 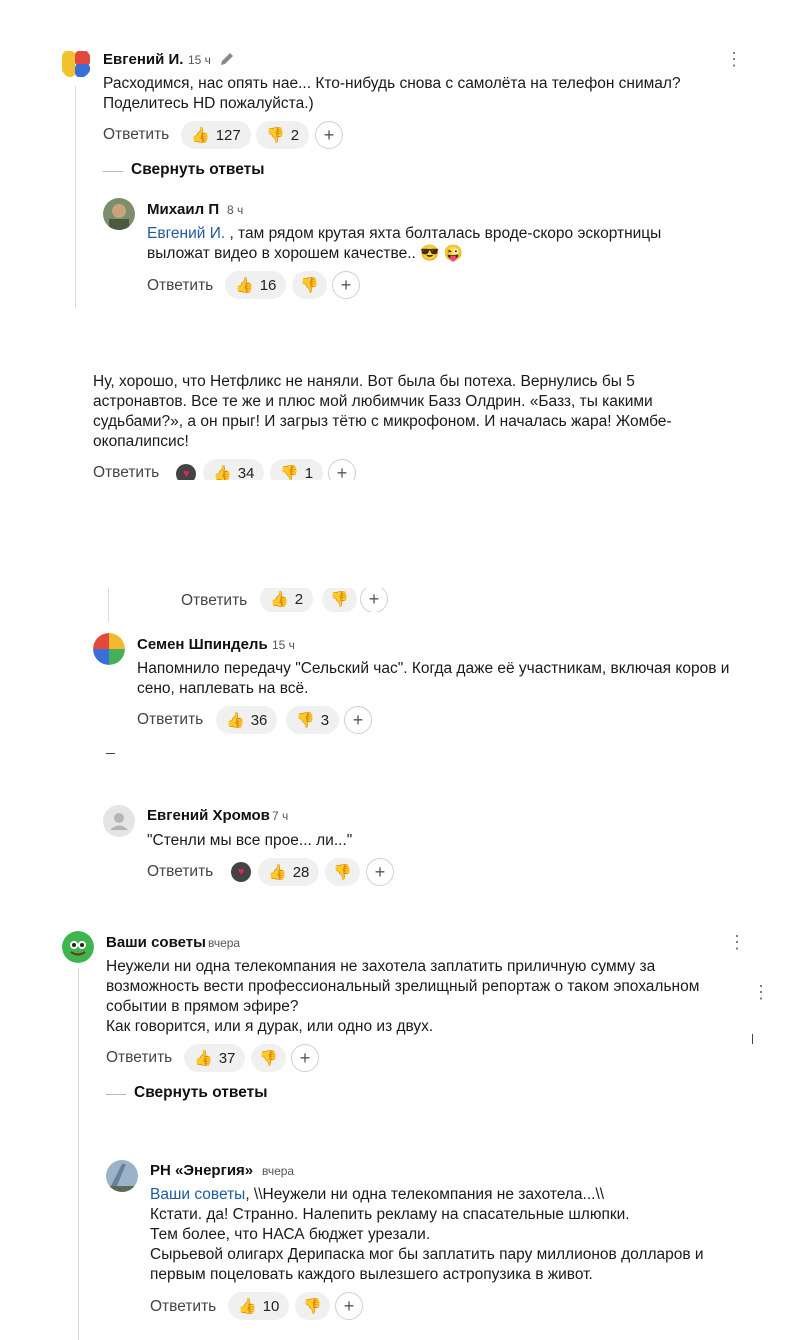 I want to click on mention-link: Евгений И., so click(x=186, y=233).